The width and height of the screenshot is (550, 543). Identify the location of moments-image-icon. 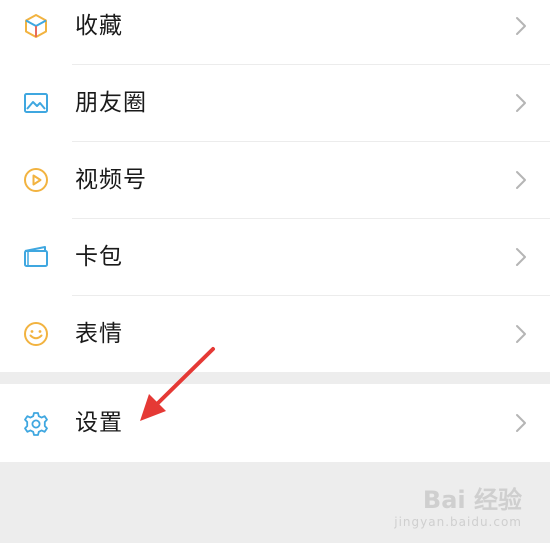
(36, 103).